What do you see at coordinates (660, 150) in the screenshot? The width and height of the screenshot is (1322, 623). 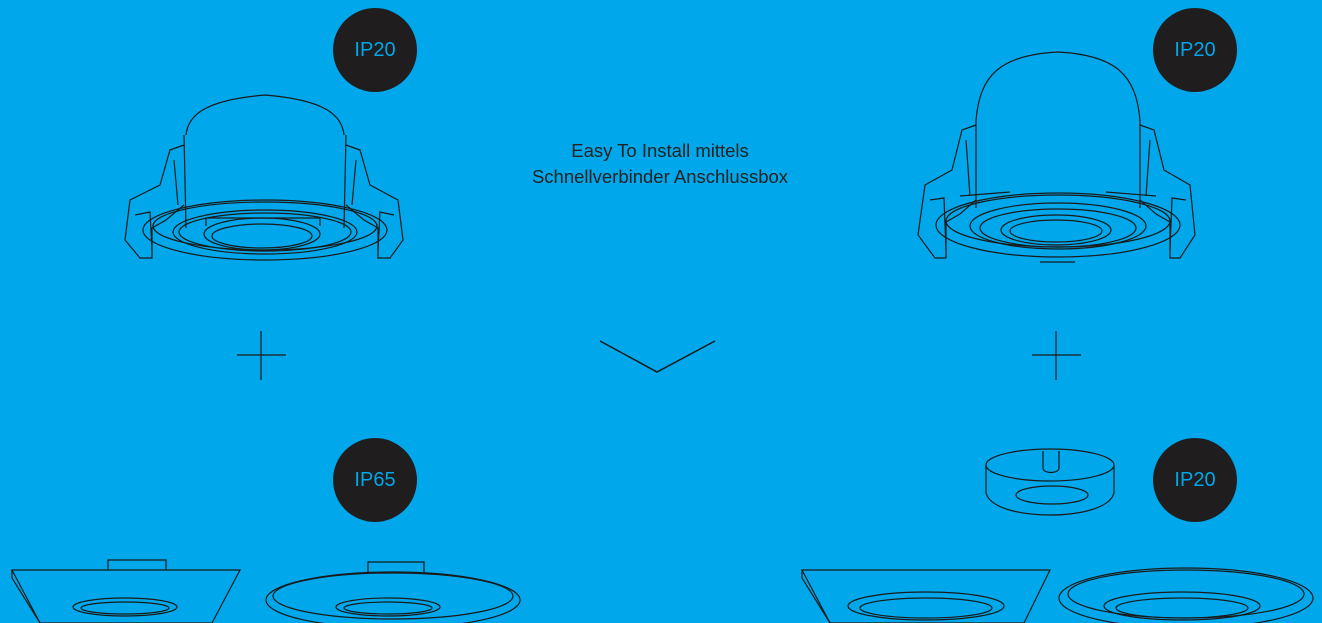 I see `caption-line-1: Easy To Install mittels` at bounding box center [660, 150].